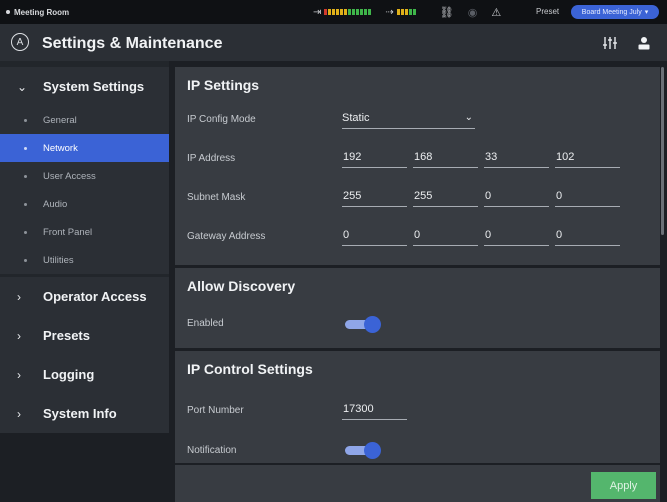  Describe the element at coordinates (80, 413) in the screenshot. I see `sidebar-group-label: System Info` at that location.